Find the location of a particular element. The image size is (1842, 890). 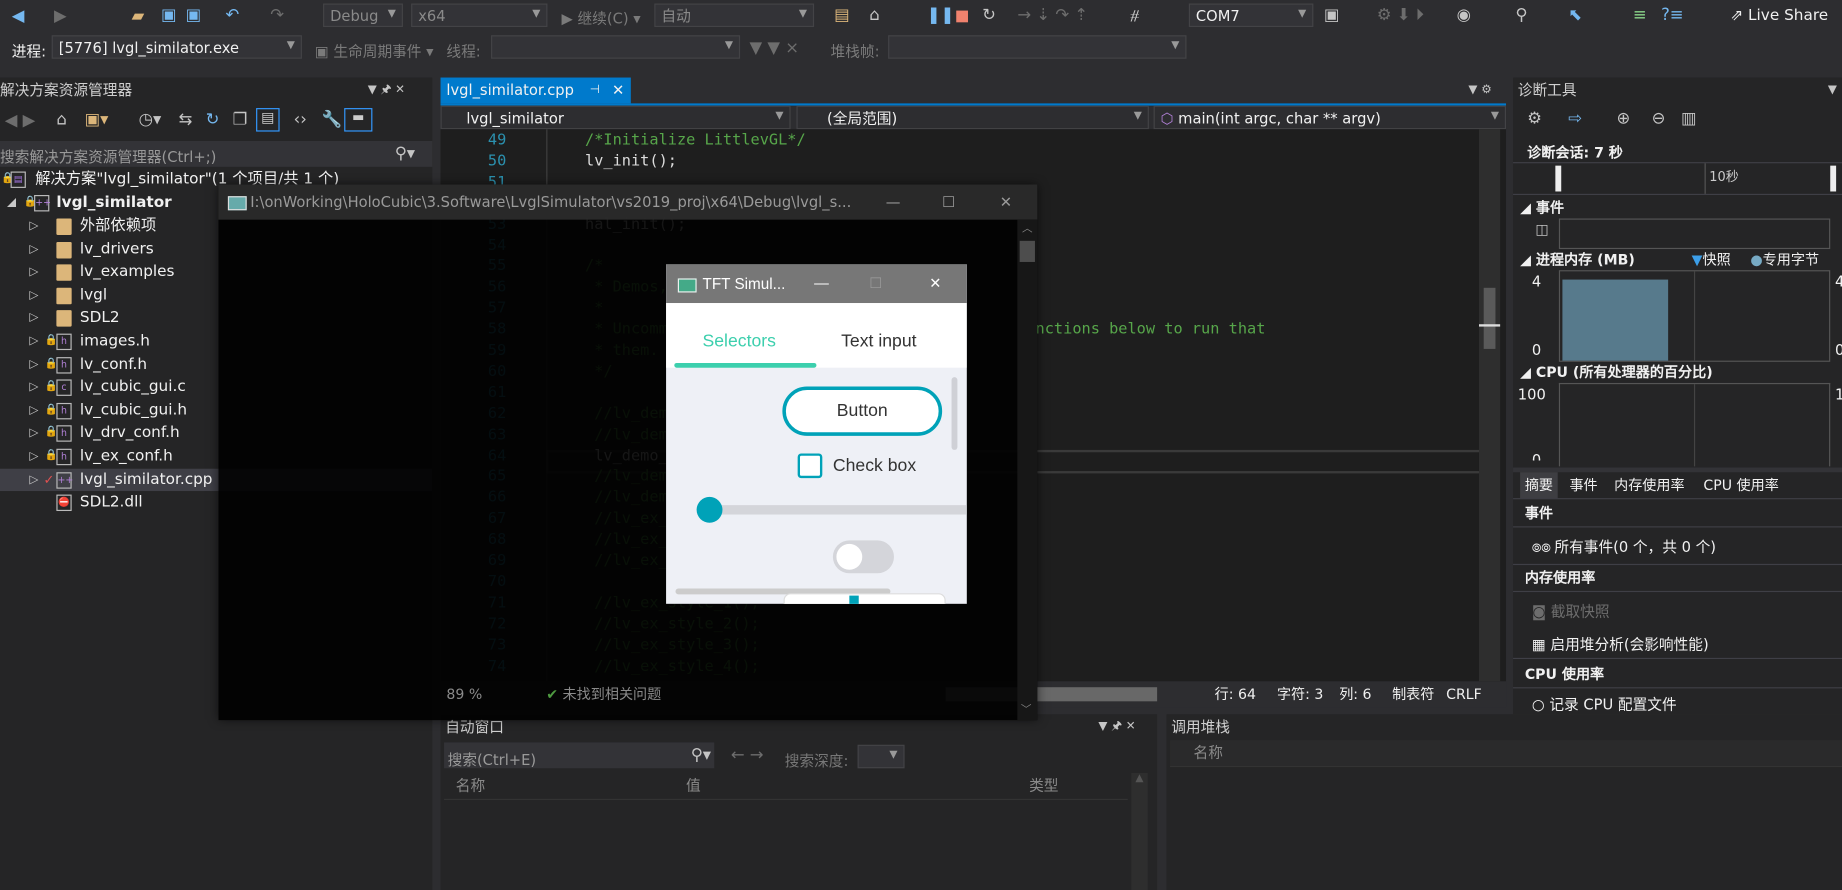

home-icon: ⌂ is located at coordinates (61, 119).